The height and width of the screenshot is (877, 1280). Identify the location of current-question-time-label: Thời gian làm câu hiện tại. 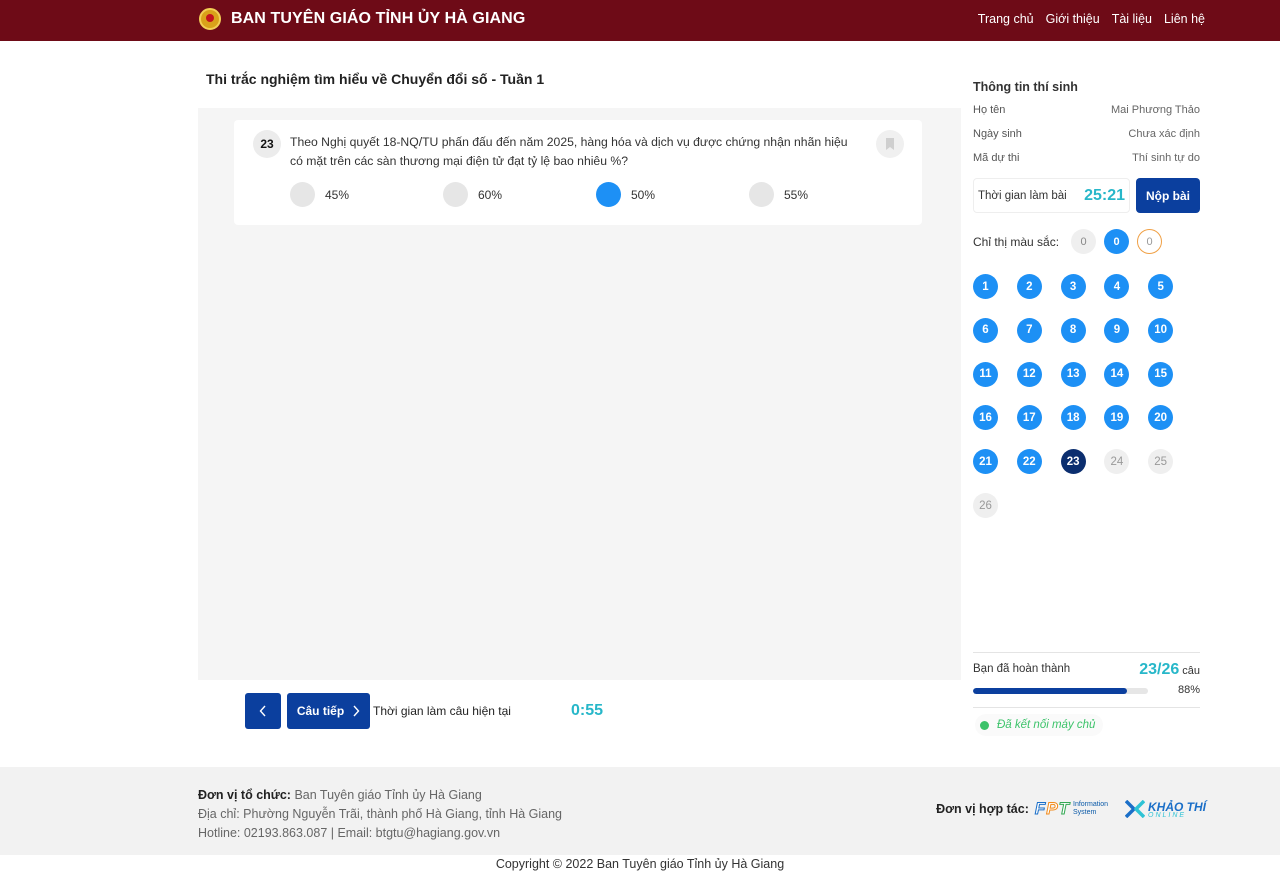
(442, 711).